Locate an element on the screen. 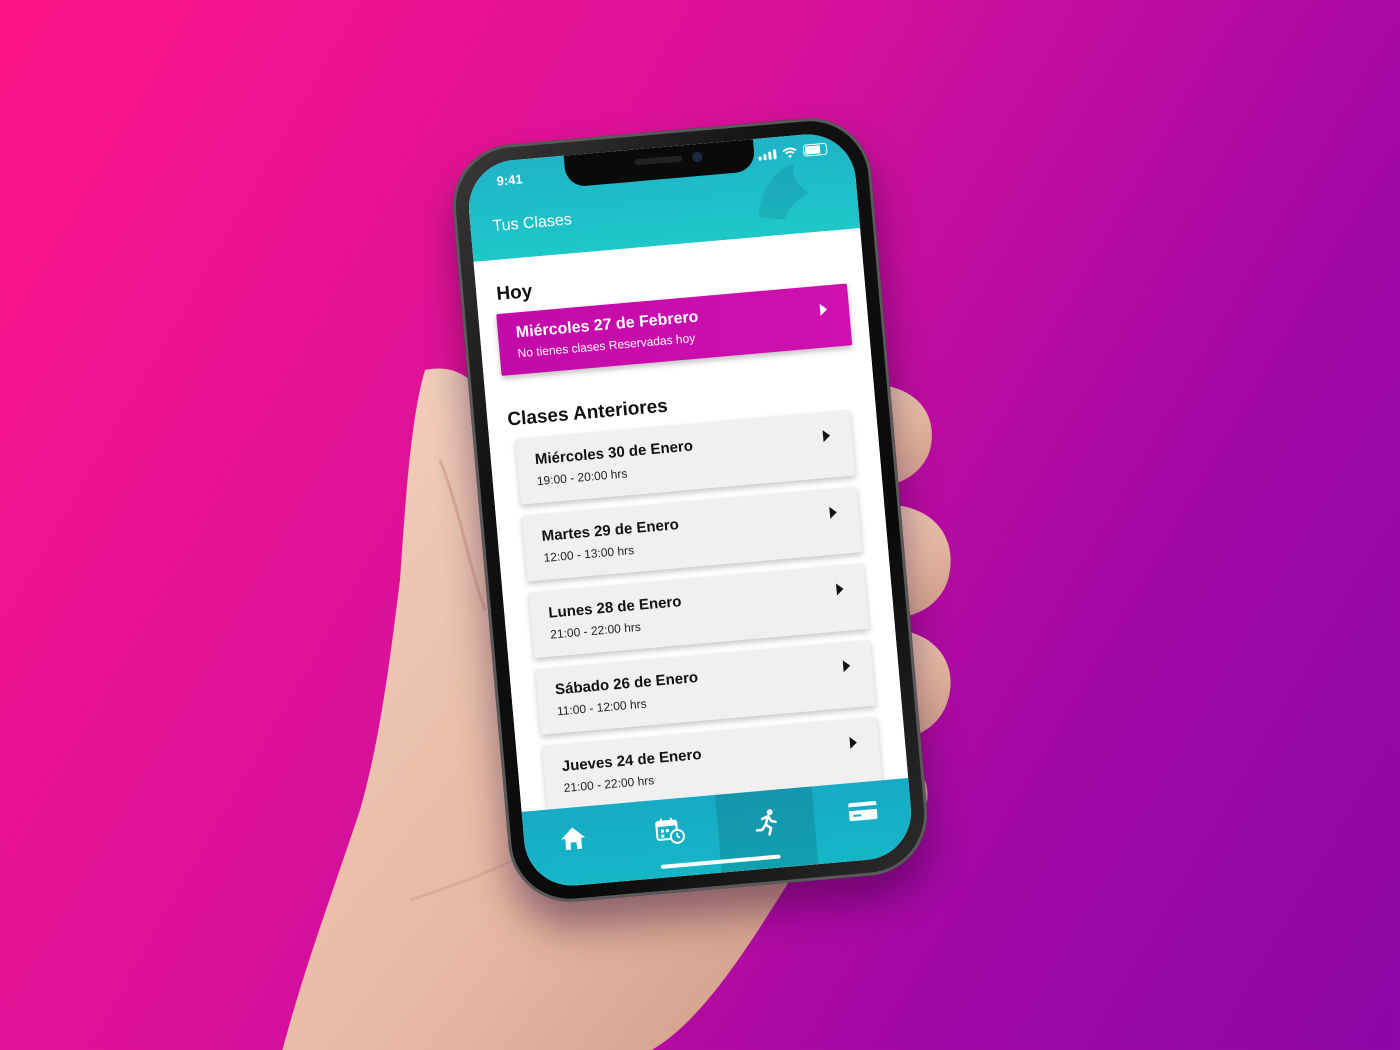 This screenshot has height=1050, width=1400. nav-home is located at coordinates (573, 846).